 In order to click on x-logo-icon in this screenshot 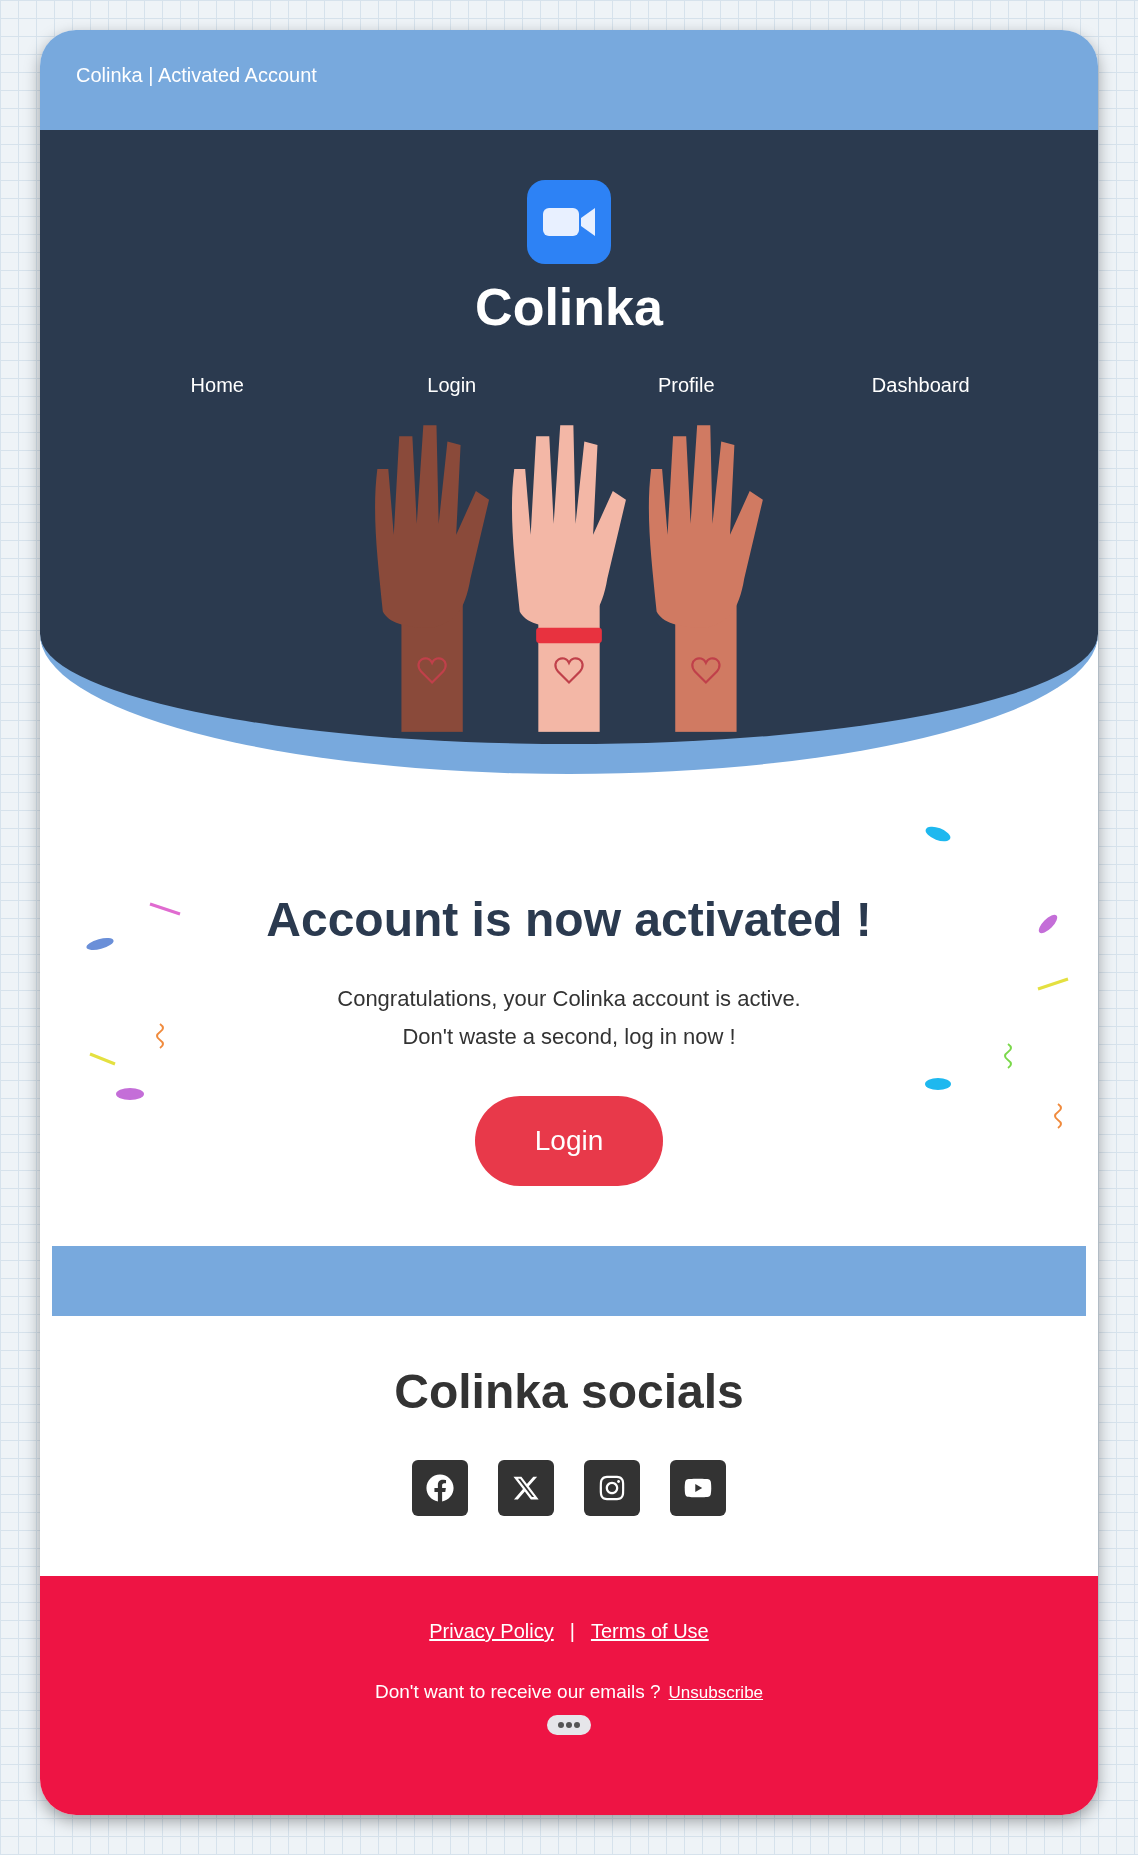, I will do `click(526, 1488)`.